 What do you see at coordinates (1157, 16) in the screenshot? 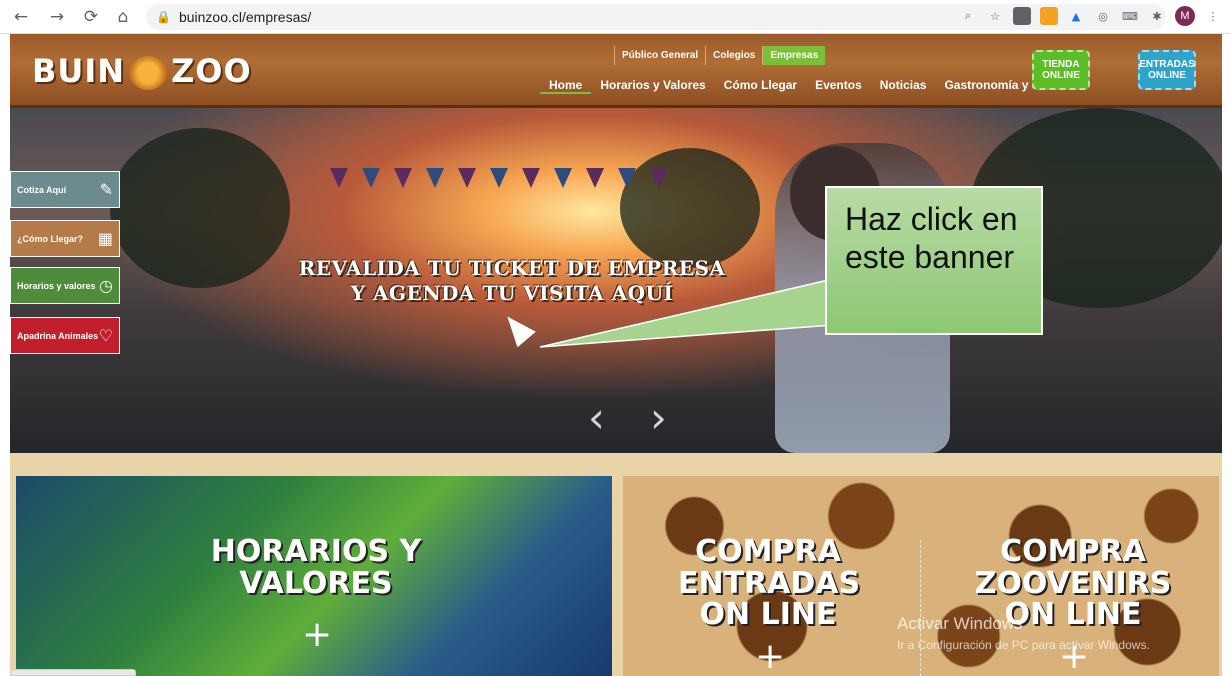
I see `puzzle-icon: ✱` at bounding box center [1157, 16].